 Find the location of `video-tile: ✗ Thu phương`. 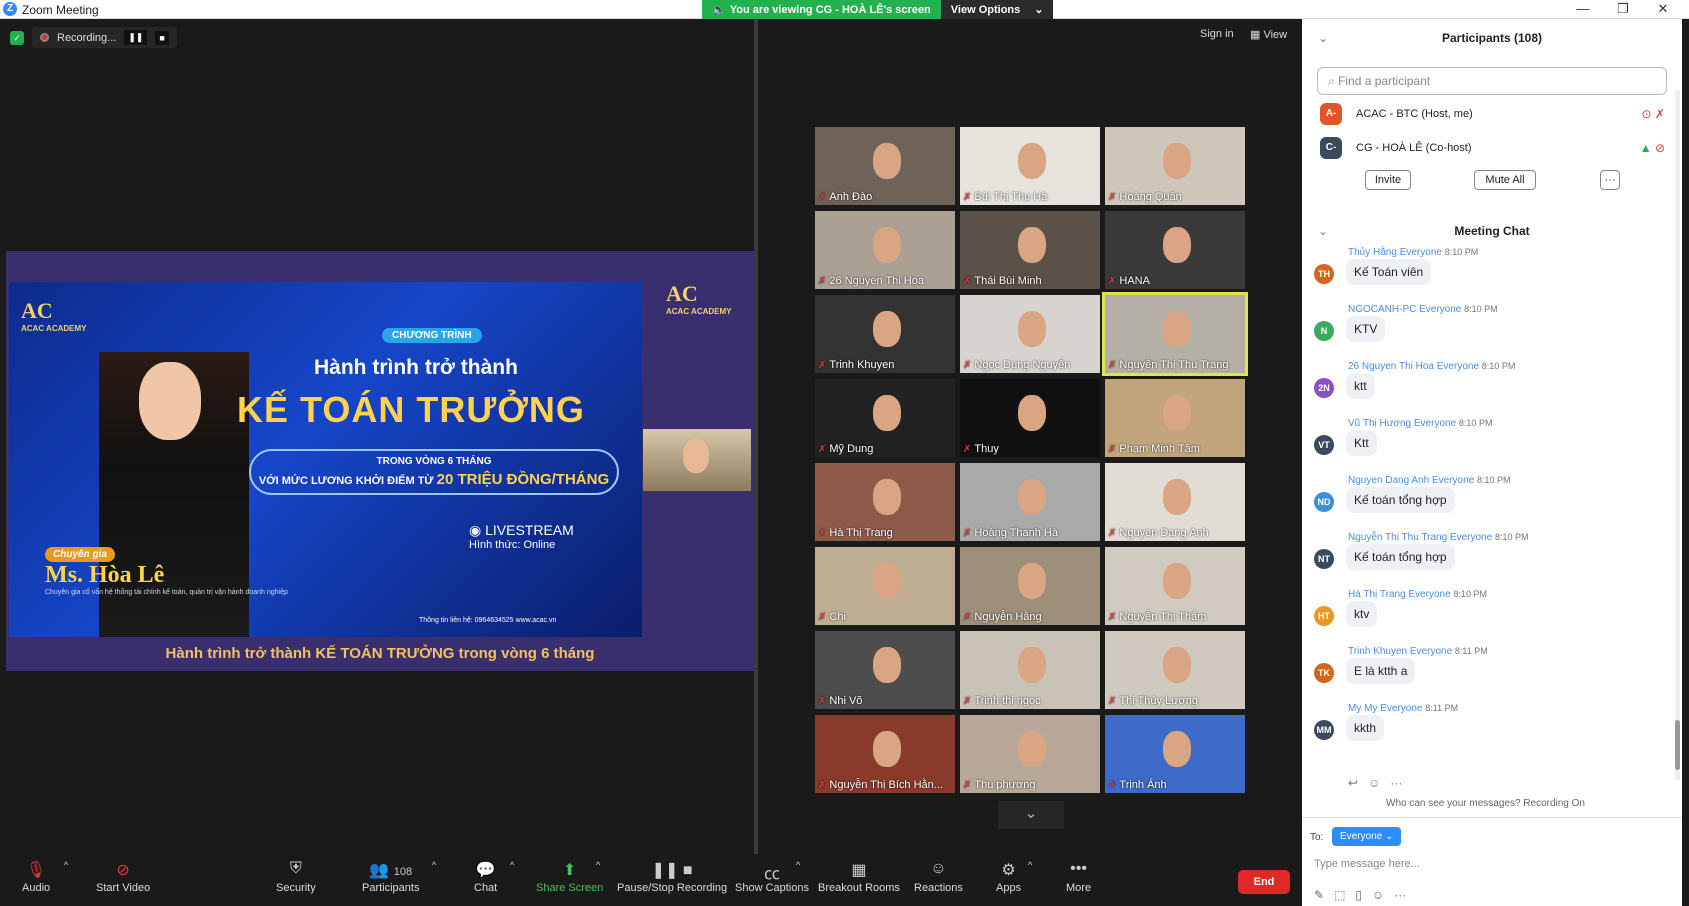

video-tile: ✗ Thu phương is located at coordinates (1030, 754).